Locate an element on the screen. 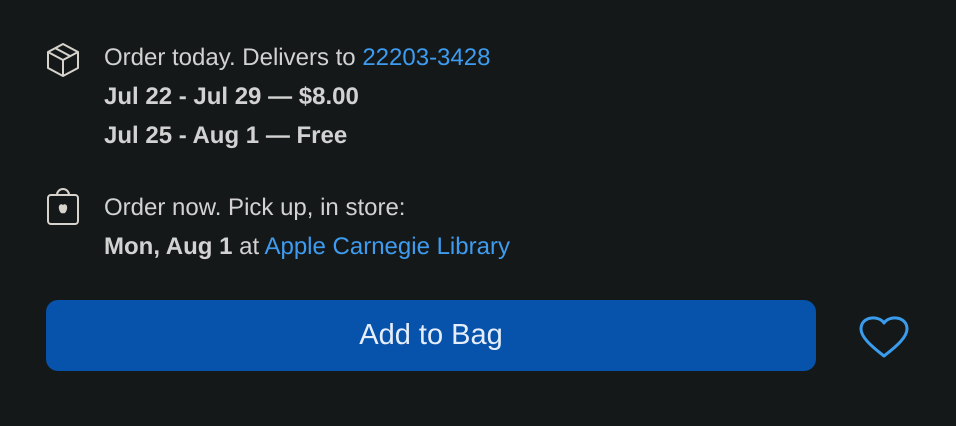 The width and height of the screenshot is (956, 426). delivery-info: Order today. Delivers to 22203-3428 is located at coordinates (297, 58).